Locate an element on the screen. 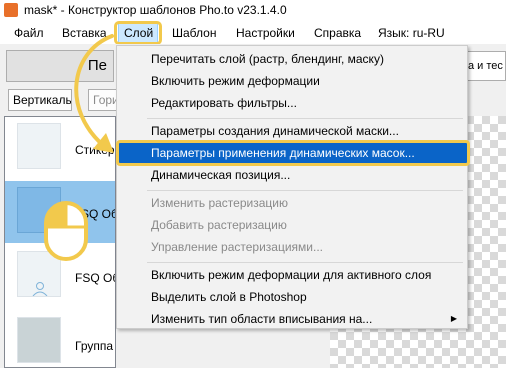  tutorial-arrow-icon is located at coordinates (94, 93).